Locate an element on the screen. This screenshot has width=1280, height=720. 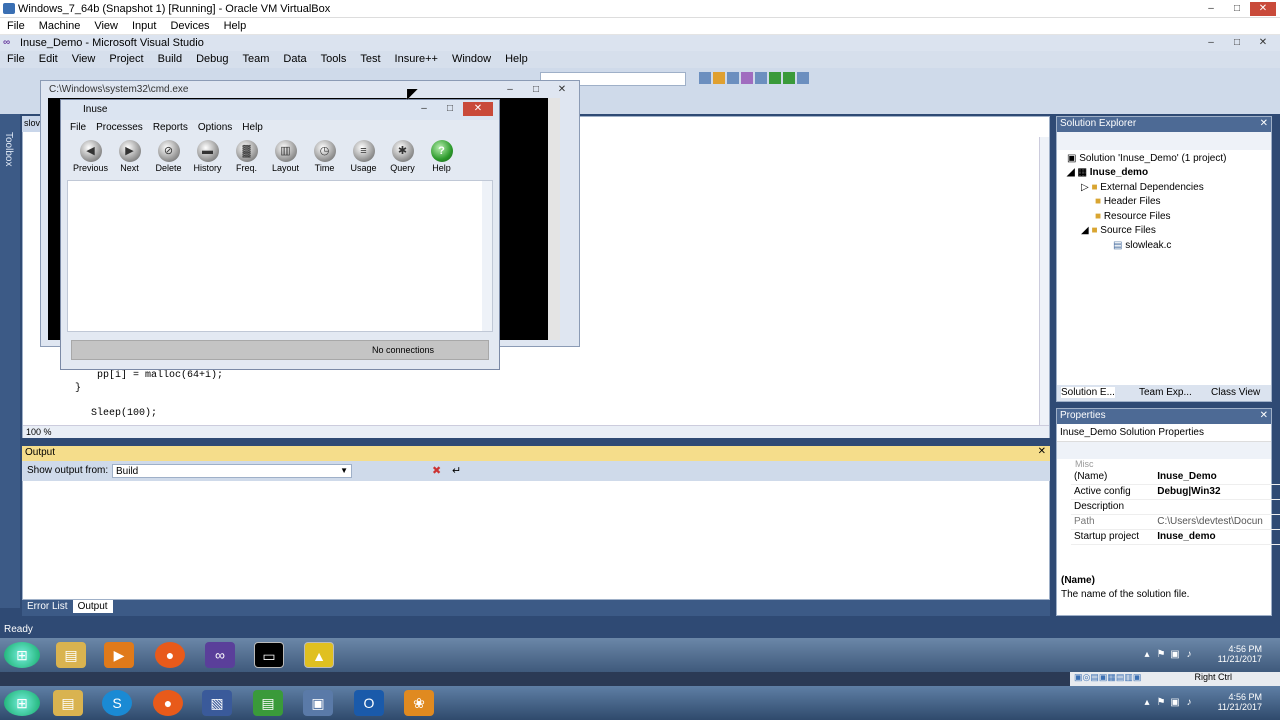
project-node: ◢ ▦ Inuse_demo is located at coordinates (1107, 172).